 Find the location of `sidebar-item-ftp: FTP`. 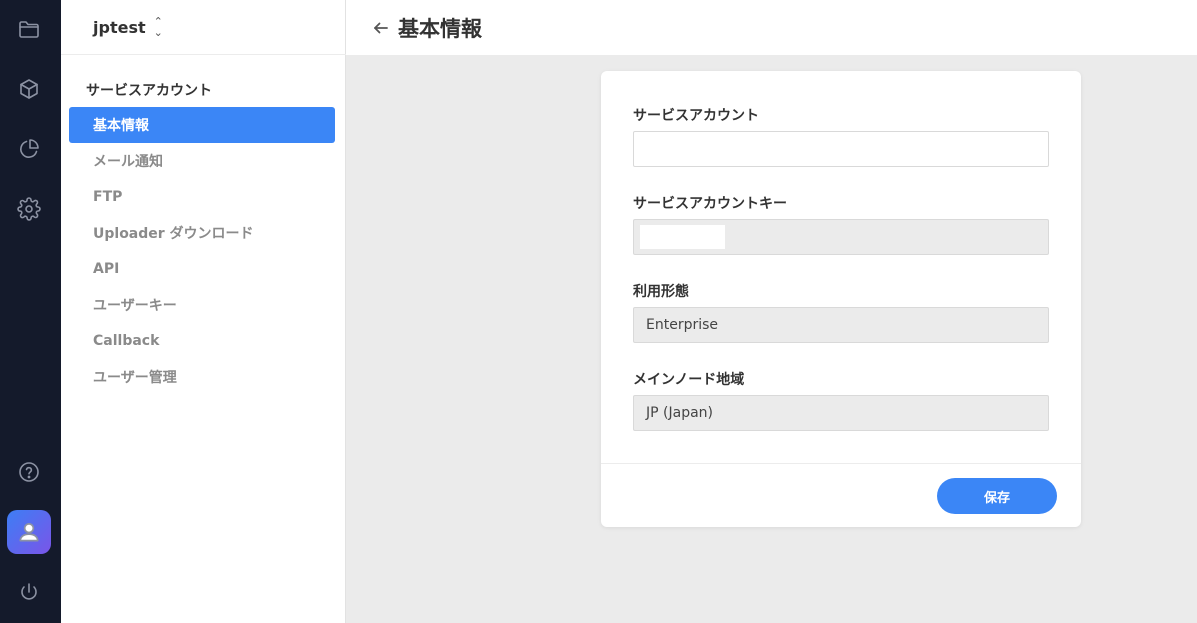

sidebar-item-ftp: FTP is located at coordinates (202, 197).